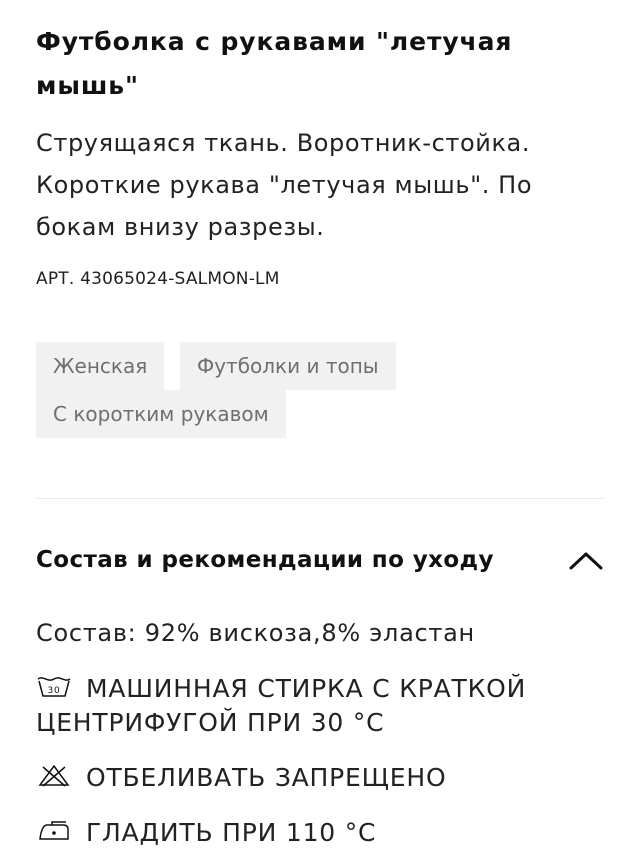 The image size is (640, 863). I want to click on accordion-title: Состав и рекомендации по уходу, so click(265, 560).